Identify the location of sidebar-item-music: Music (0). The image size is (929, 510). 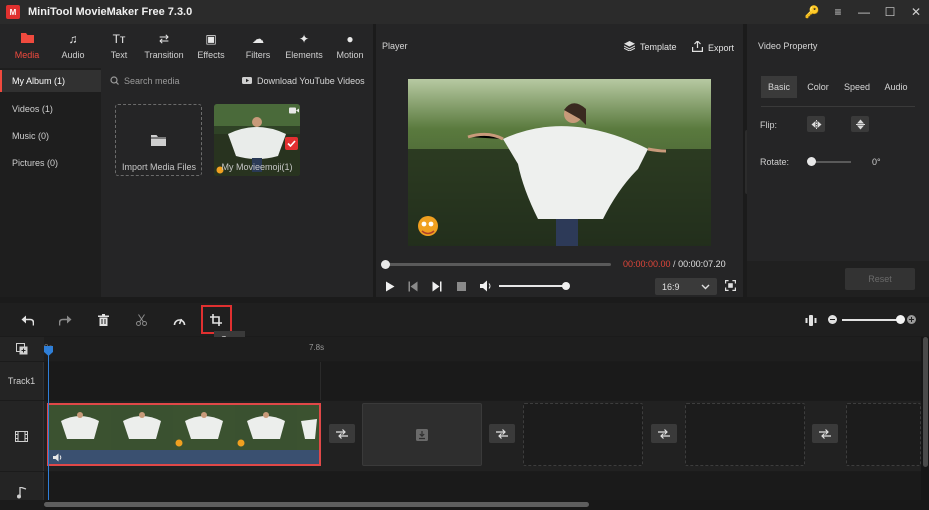
(50, 136).